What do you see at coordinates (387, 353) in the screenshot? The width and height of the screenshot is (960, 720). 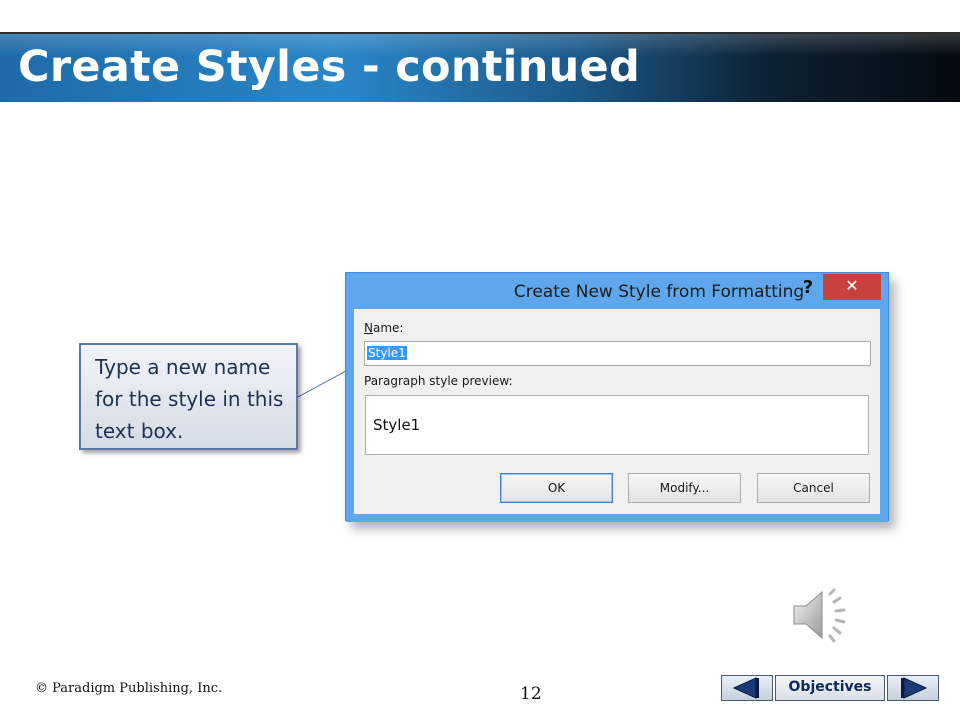 I see `name-input-value: Style1` at bounding box center [387, 353].